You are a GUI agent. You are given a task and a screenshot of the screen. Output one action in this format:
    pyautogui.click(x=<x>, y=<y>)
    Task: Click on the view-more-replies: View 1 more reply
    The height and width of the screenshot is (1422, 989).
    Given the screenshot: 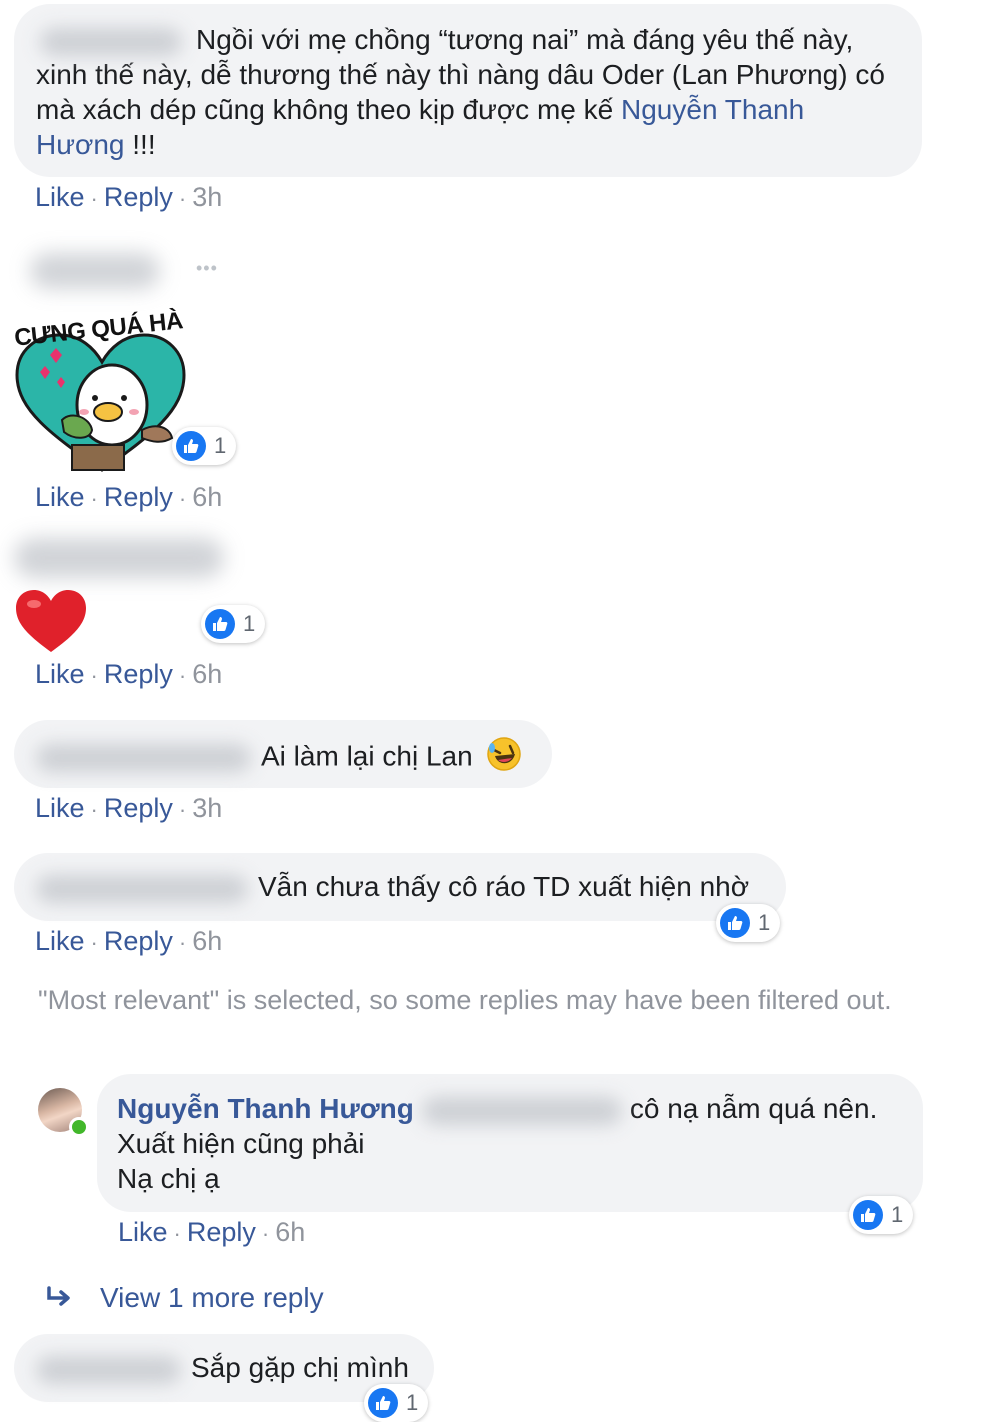 What is the action you would take?
    pyautogui.click(x=185, y=1298)
    